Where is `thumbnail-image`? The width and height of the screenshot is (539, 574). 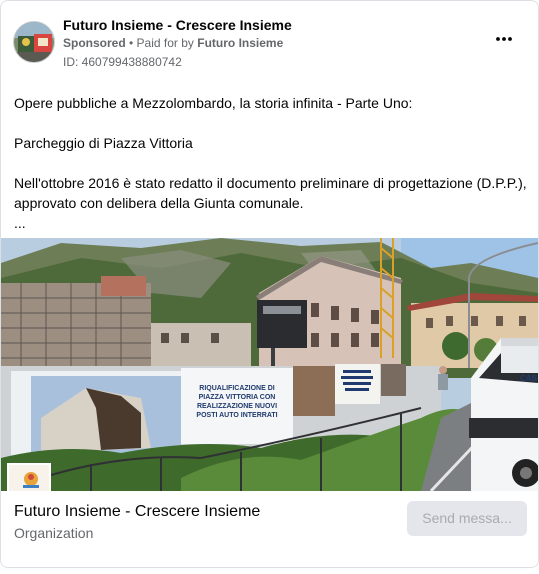 thumbnail-image is located at coordinates (29, 478).